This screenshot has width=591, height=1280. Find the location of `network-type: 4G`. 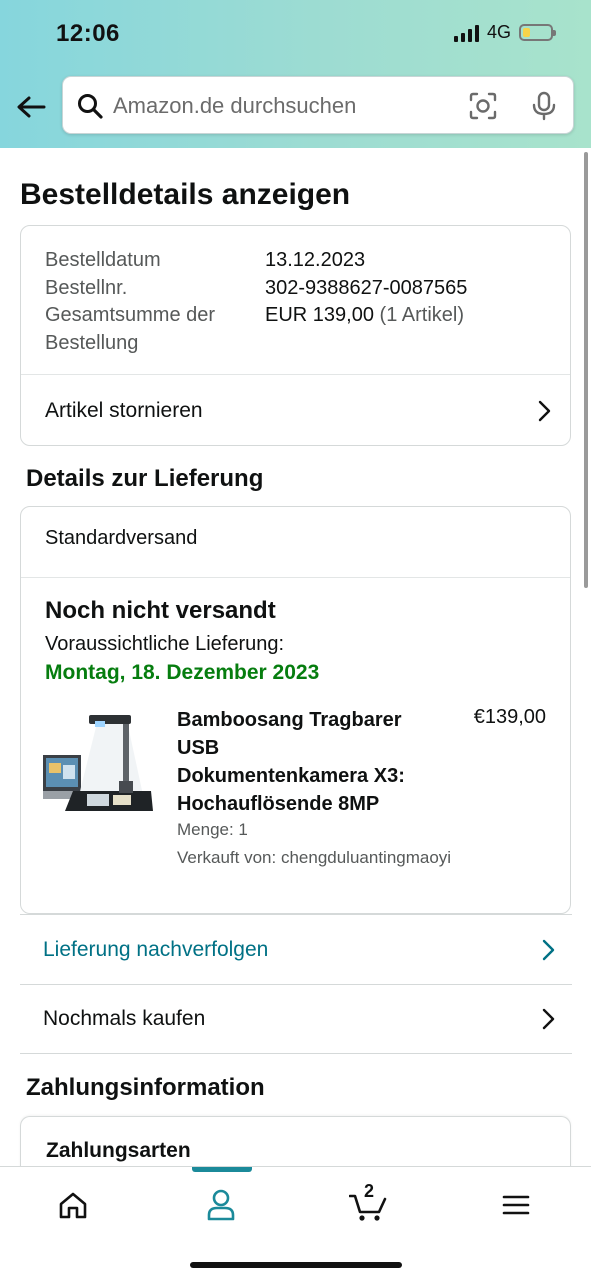

network-type: 4G is located at coordinates (498, 32).